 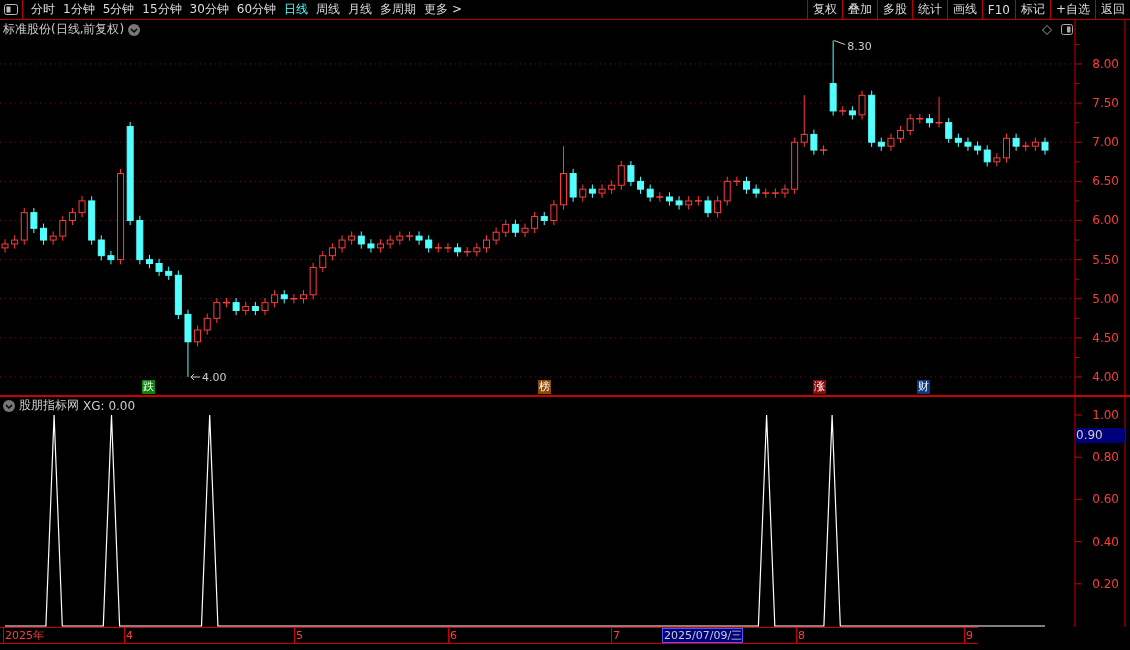 What do you see at coordinates (443, 9) in the screenshot?
I see `period-tab: 更多 >` at bounding box center [443, 9].